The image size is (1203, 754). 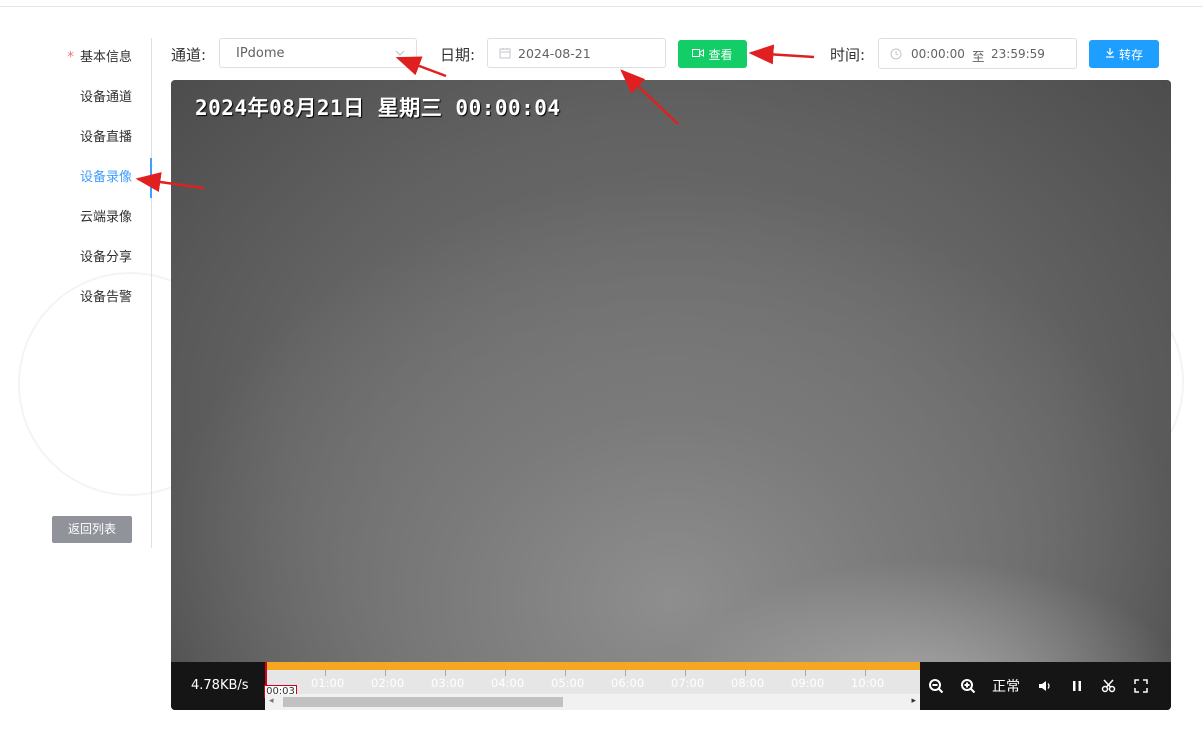 I want to click on sidebar-item-label: 设备录像, so click(x=105, y=177).